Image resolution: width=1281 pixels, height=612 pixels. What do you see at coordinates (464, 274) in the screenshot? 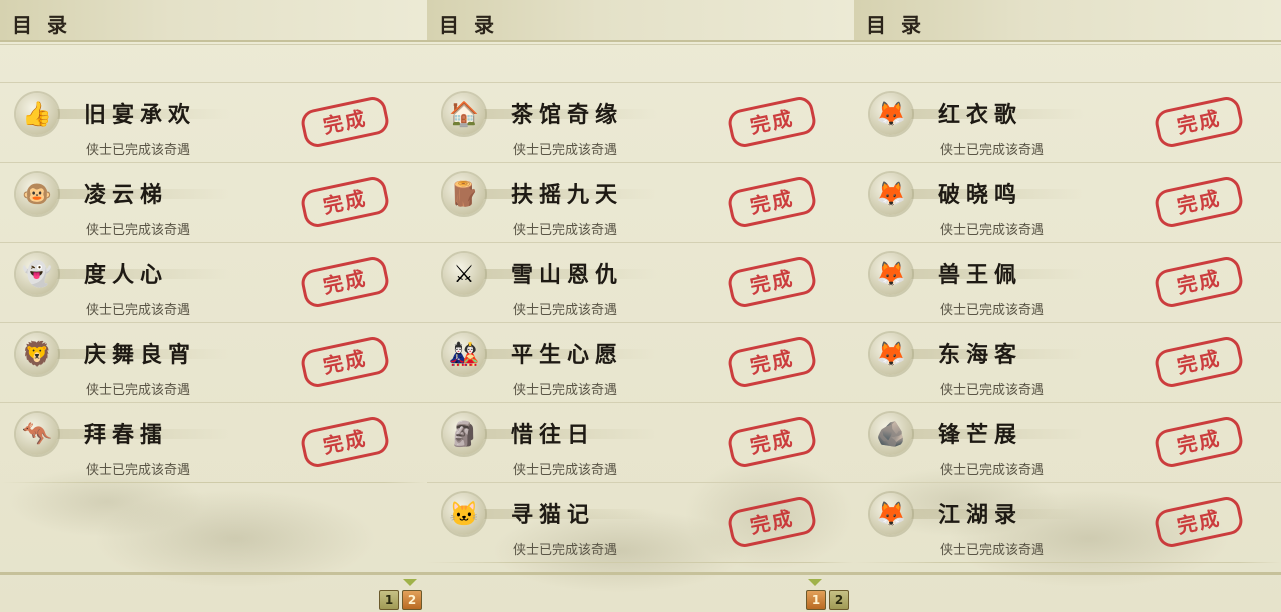
I see `crossed-swords-icon: ⚔` at bounding box center [464, 274].